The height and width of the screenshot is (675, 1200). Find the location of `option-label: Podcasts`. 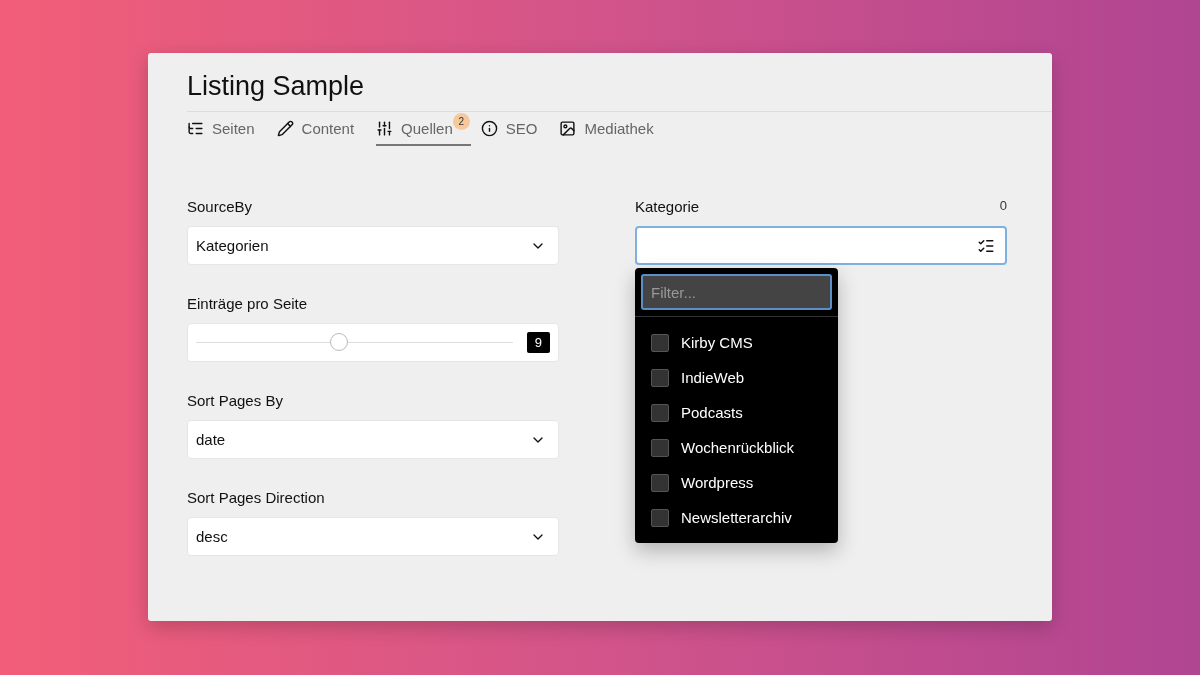

option-label: Podcasts is located at coordinates (712, 412).